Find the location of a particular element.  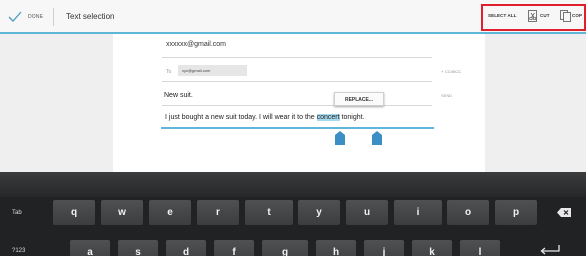

key-h: h is located at coordinates (336, 248).